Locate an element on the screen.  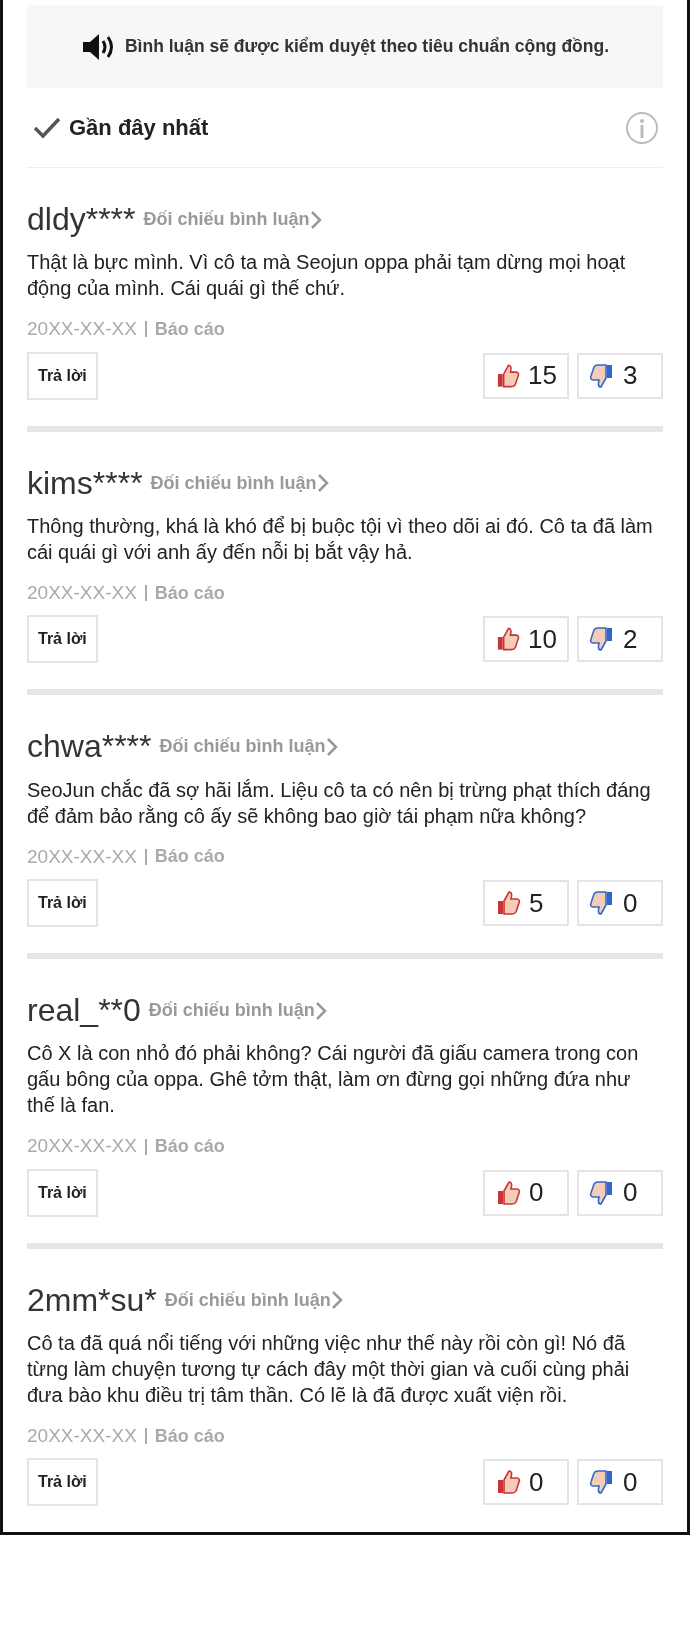
comment-text: Cô X là con nhỏ đó phải không? Cái người đã giấu camera trong con gấu bông của oppa. Ghê tởm thật, làm ơn đừng gọi những đứa như thế là fan. is located at coordinates (333, 1080).